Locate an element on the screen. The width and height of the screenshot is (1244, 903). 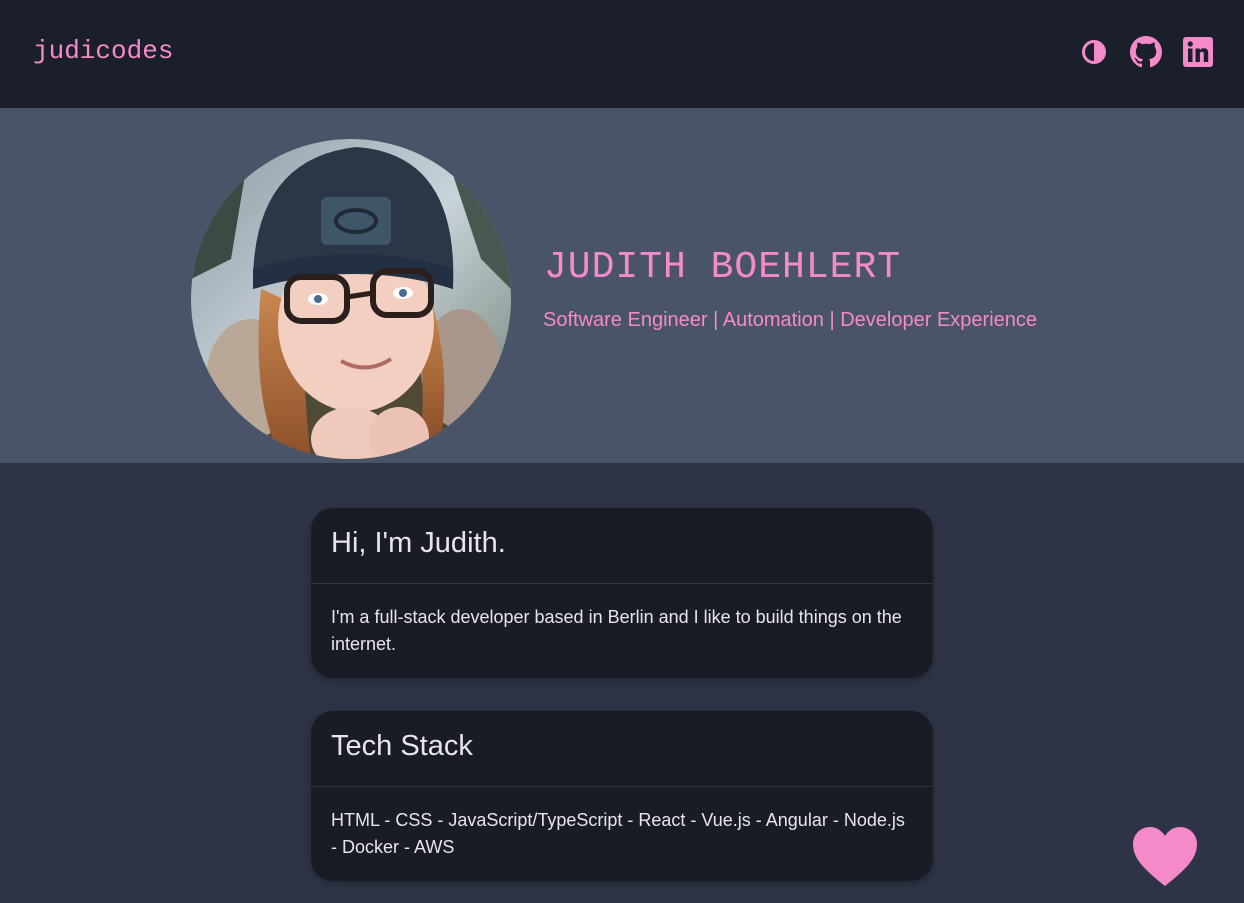
theme-toggle-icon is located at coordinates (1094, 52).